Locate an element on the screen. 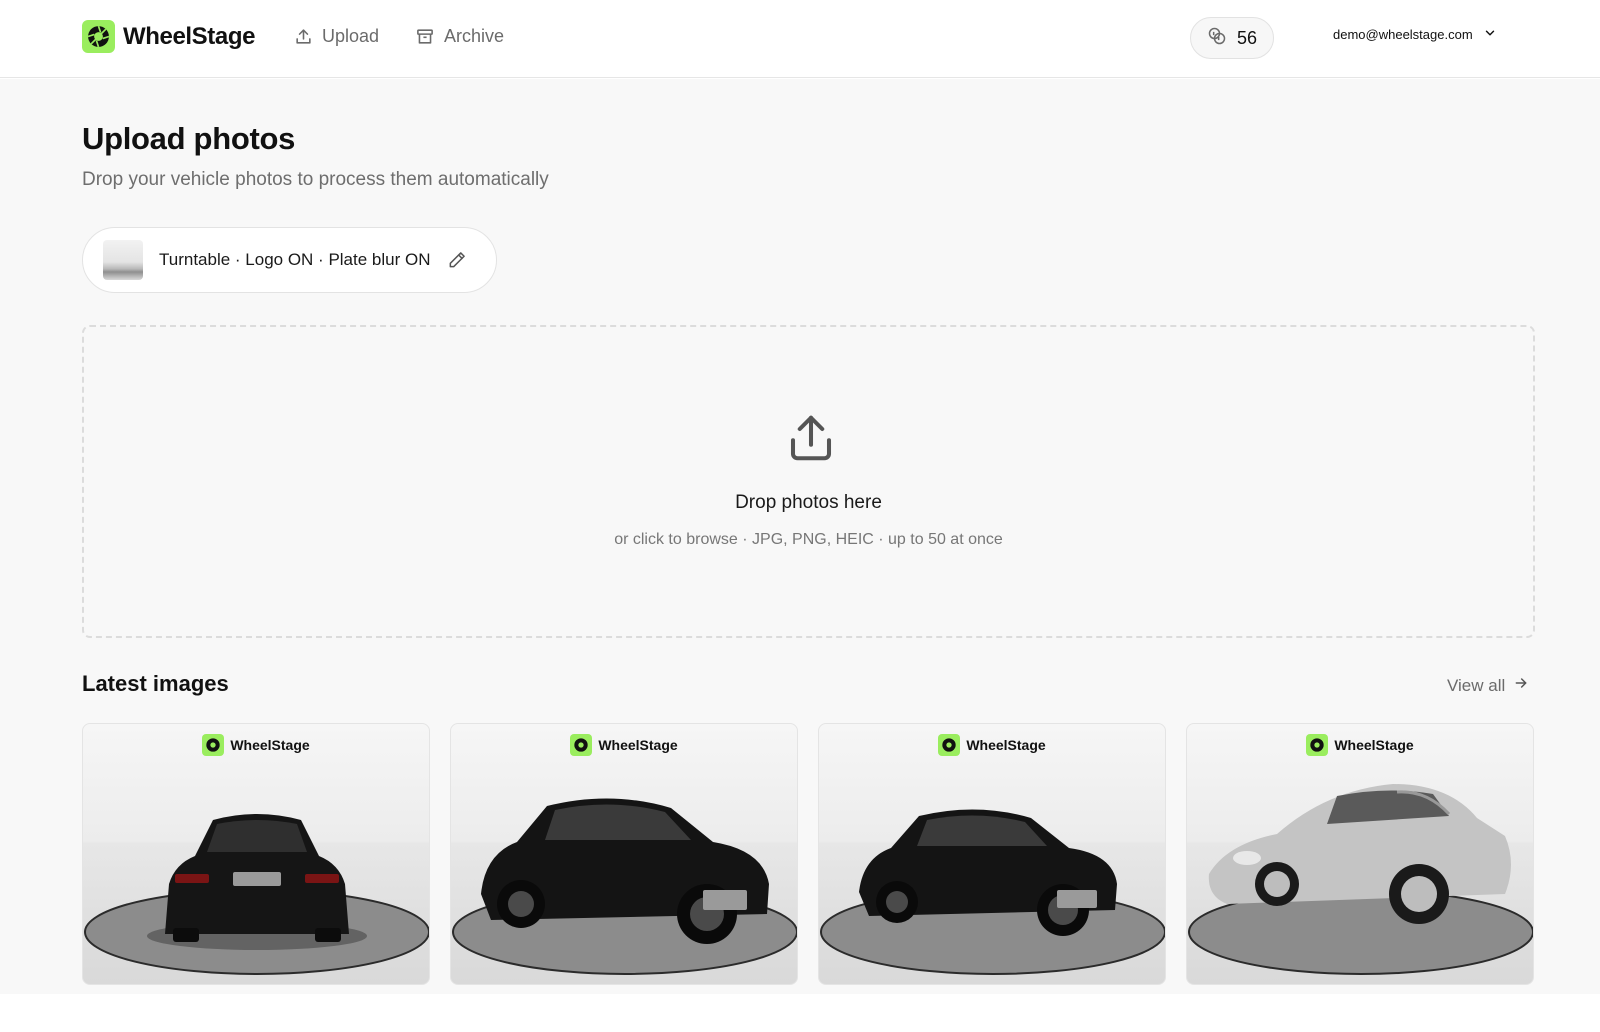 Image resolution: width=1600 pixels, height=1032 pixels. account-menu: demo@wheelstage.com is located at coordinates (1415, 34).